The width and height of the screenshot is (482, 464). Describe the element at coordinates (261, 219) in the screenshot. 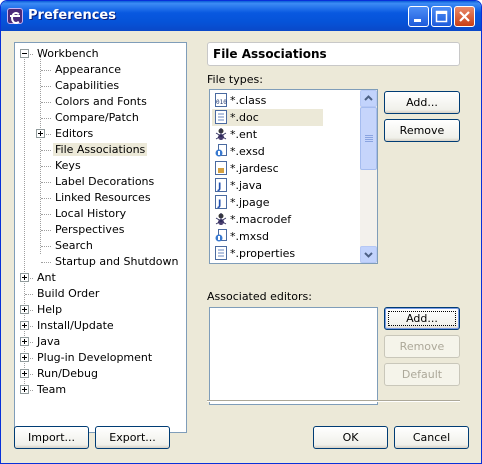

I see `file-type-label: *.macrodef` at that location.